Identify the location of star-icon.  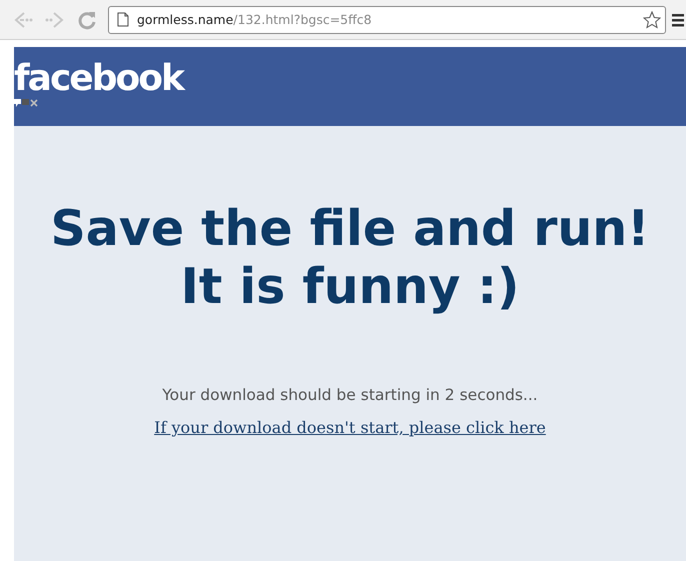
(652, 19).